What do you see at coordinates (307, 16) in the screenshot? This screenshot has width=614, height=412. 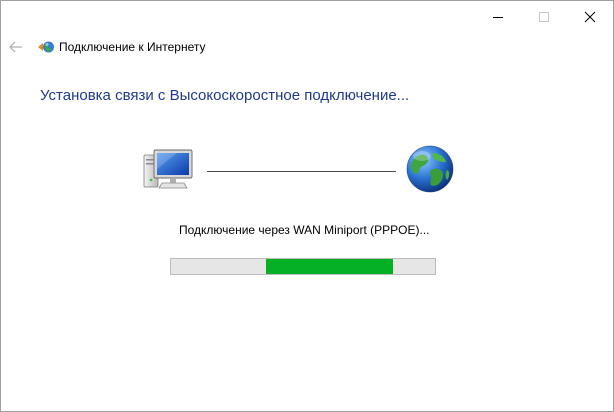 I see `title-bar` at bounding box center [307, 16].